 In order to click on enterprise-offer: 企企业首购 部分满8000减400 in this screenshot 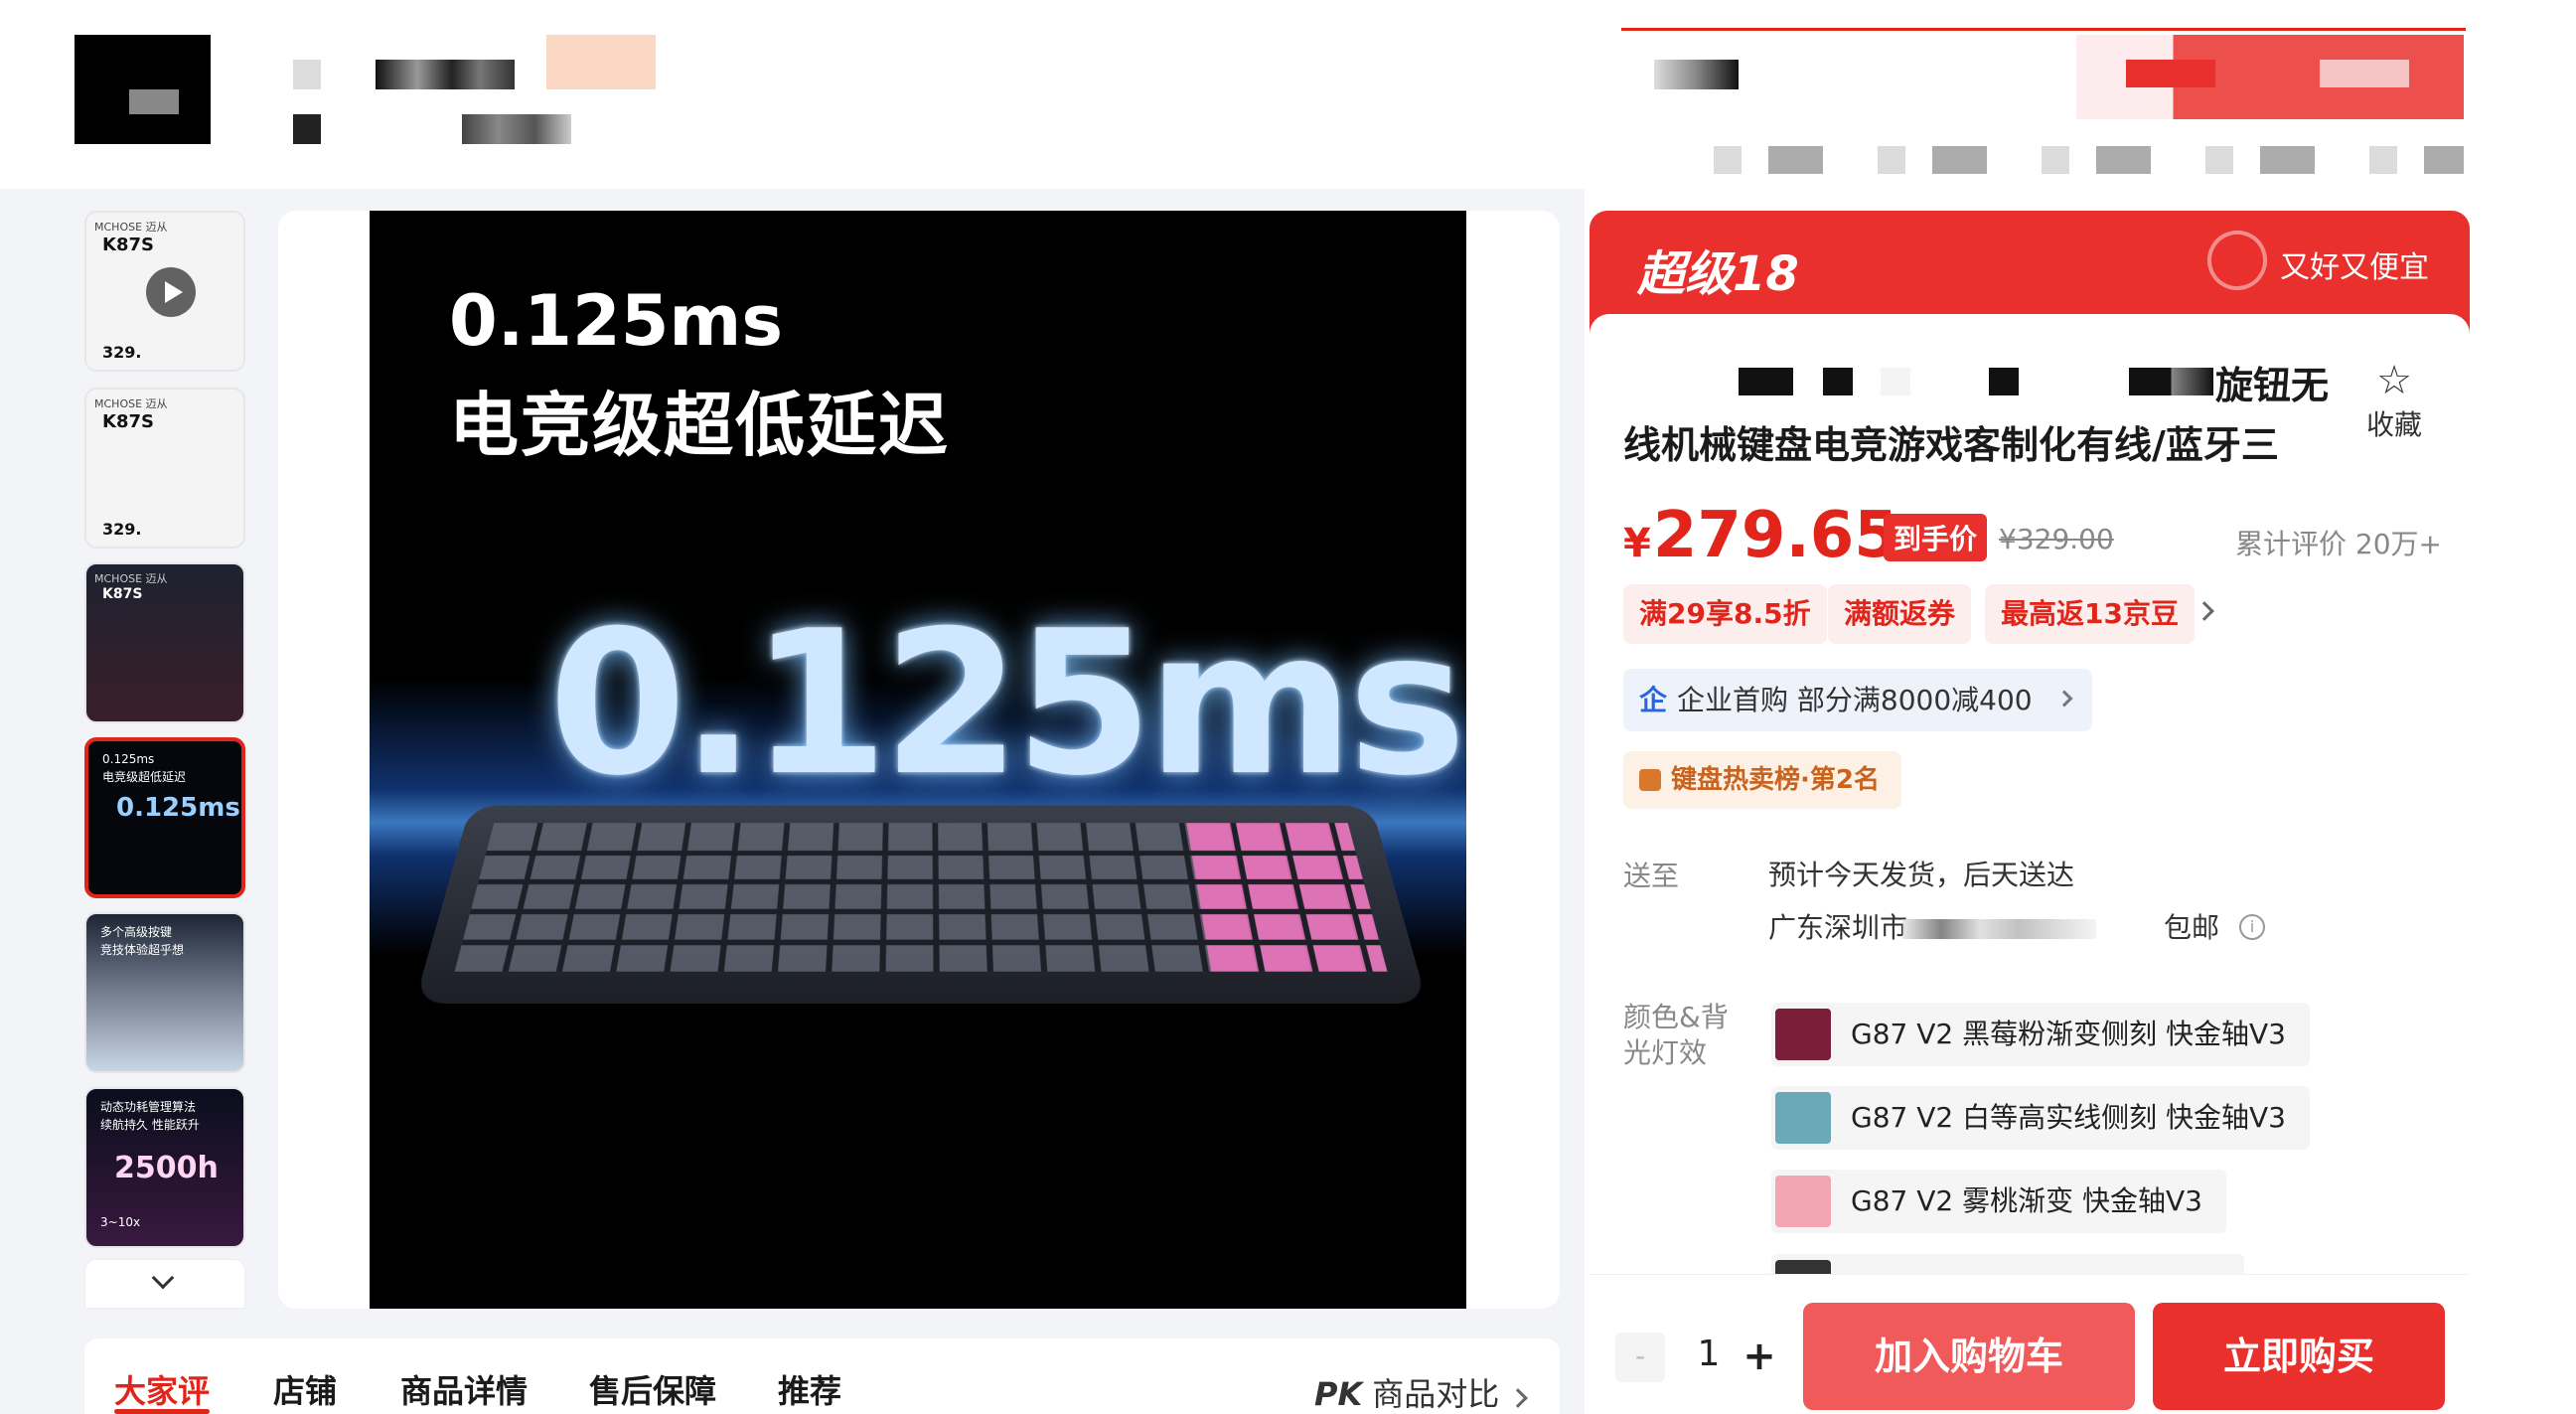, I will do `click(1857, 700)`.